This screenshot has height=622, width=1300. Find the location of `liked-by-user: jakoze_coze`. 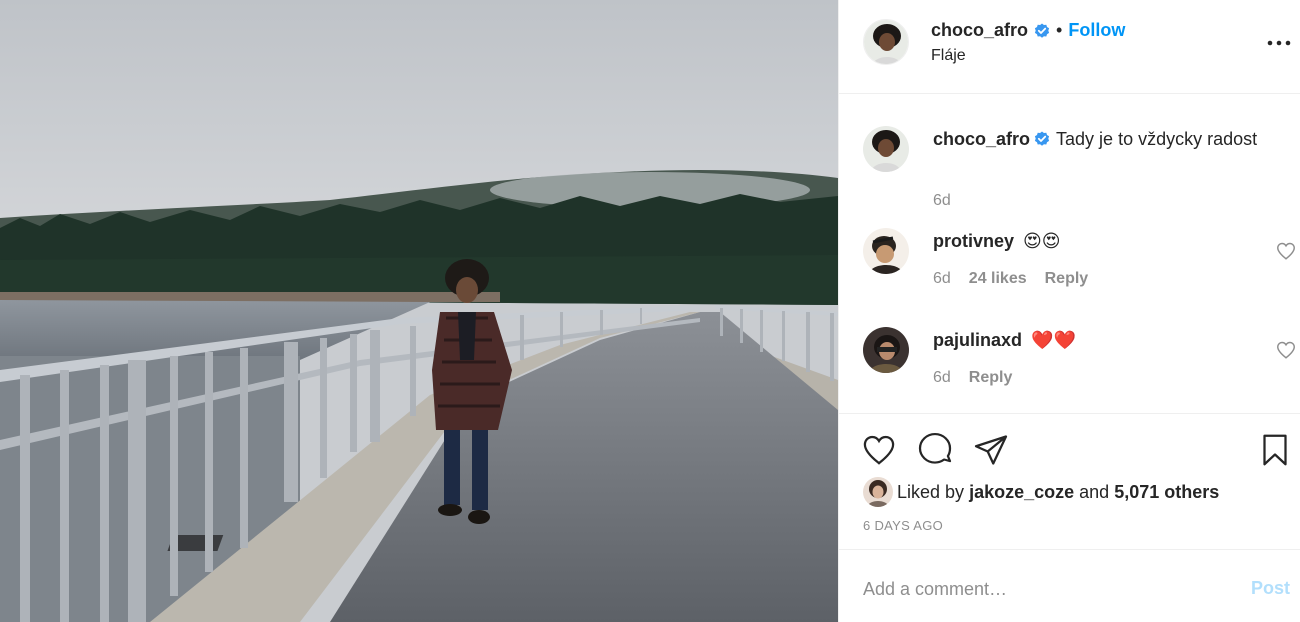

liked-by-user: jakoze_coze is located at coordinates (1021, 492).